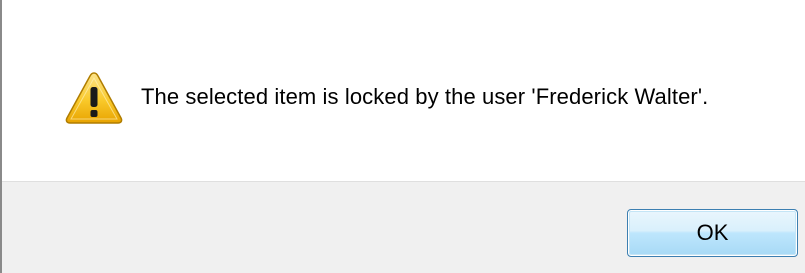 Image resolution: width=805 pixels, height=273 pixels. What do you see at coordinates (94, 98) in the screenshot?
I see `warning-icon` at bounding box center [94, 98].